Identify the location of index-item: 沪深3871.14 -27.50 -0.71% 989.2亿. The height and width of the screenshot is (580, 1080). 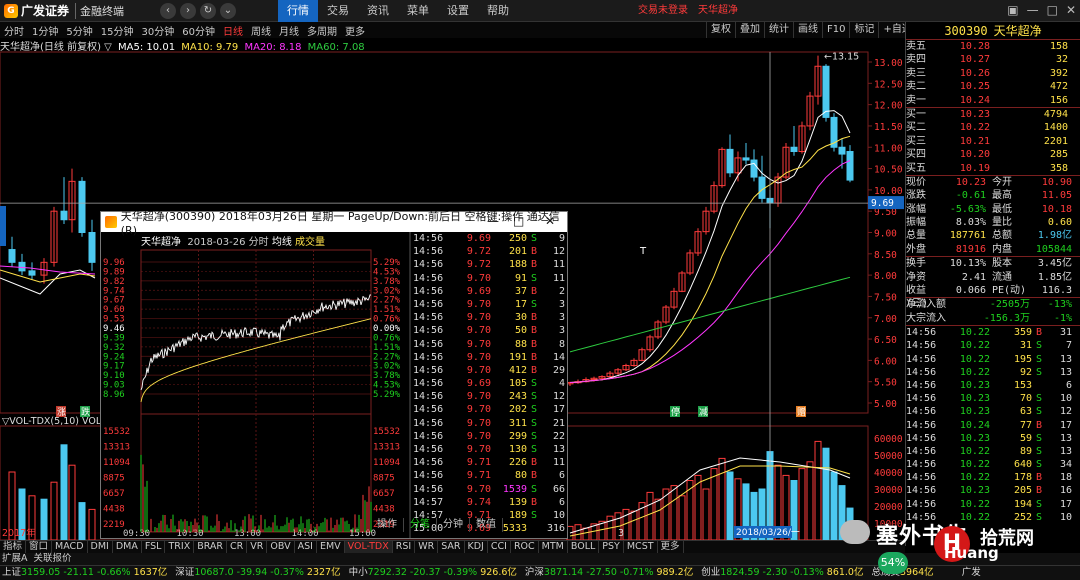
(609, 573).